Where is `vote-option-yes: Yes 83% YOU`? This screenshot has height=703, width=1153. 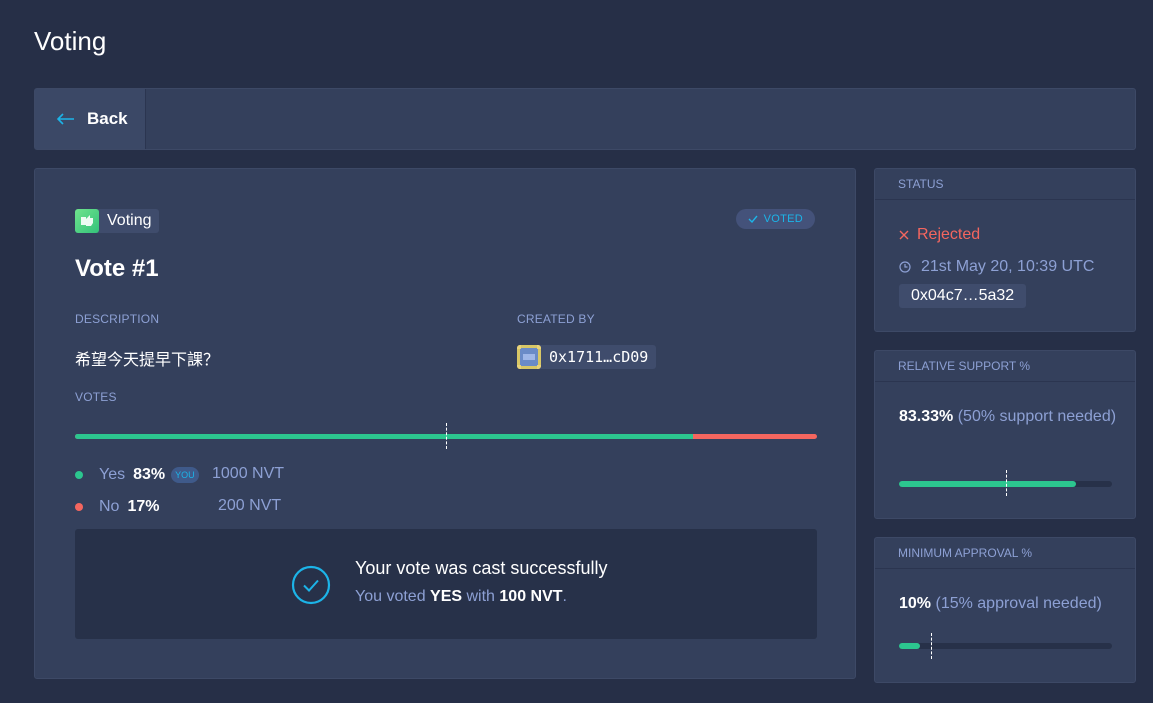
vote-option-yes: Yes 83% YOU is located at coordinates (137, 475).